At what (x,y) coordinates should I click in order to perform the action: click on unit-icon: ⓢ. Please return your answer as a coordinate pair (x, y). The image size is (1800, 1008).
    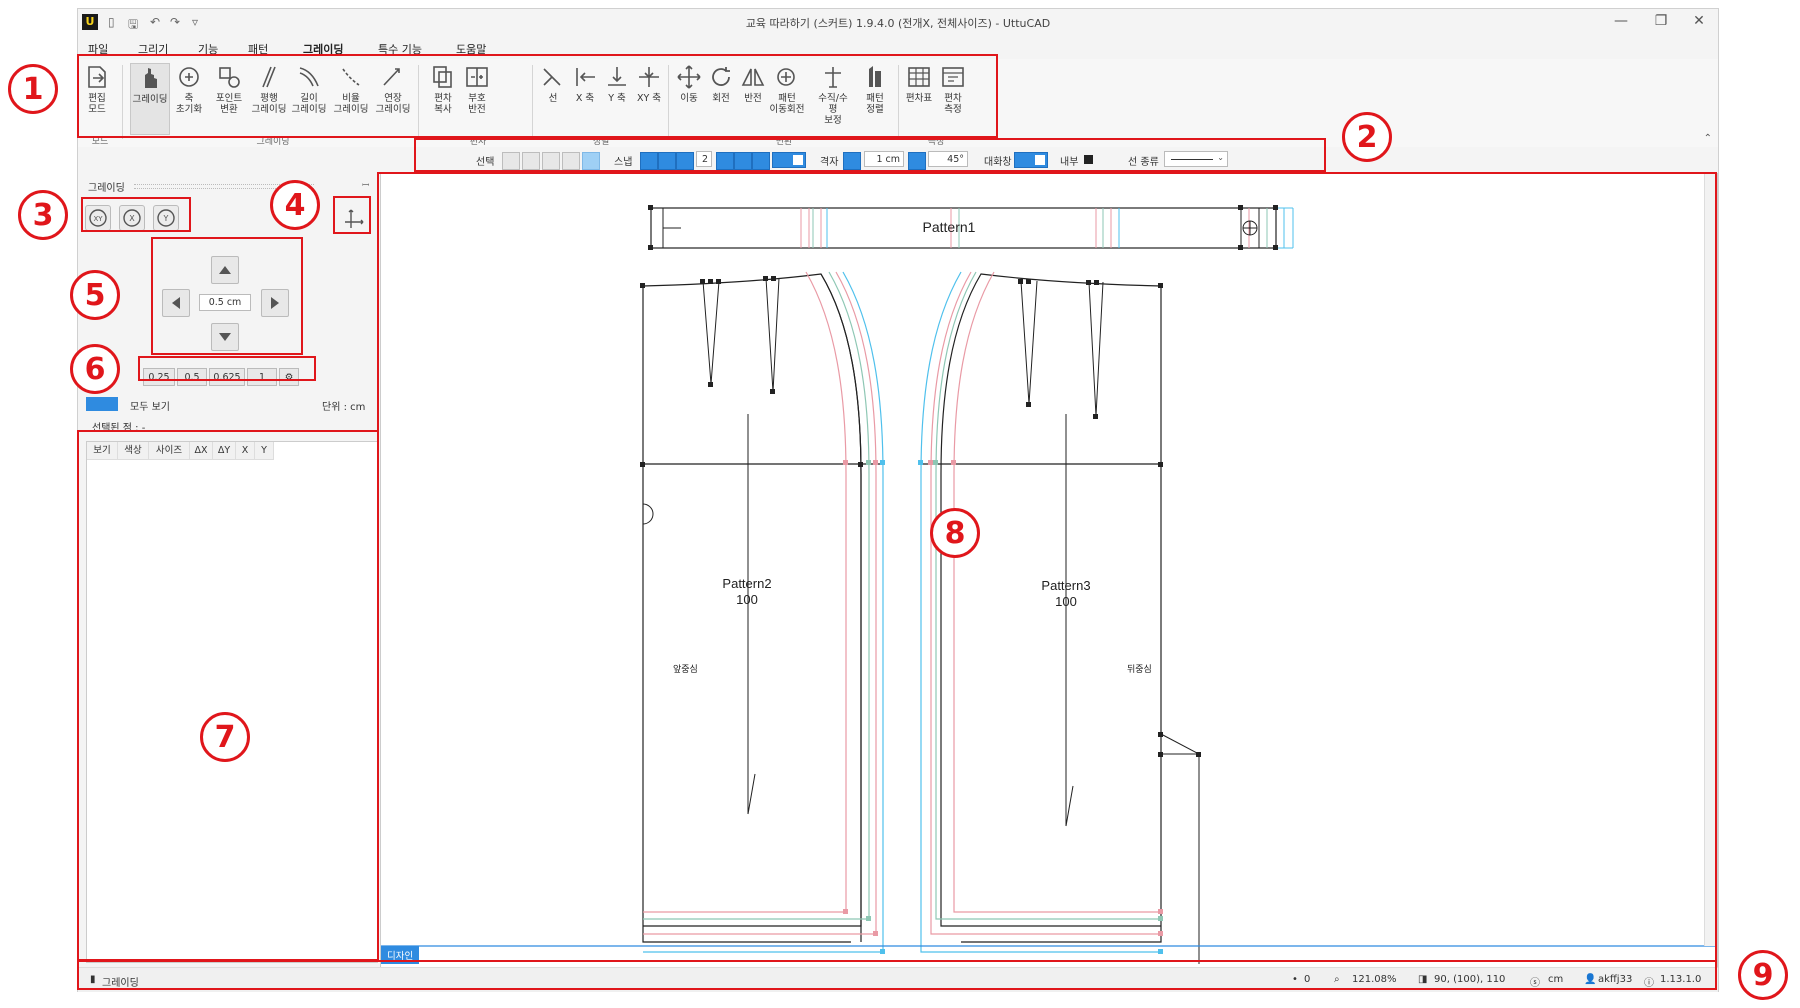
    Looking at the image, I should click on (1535, 983).